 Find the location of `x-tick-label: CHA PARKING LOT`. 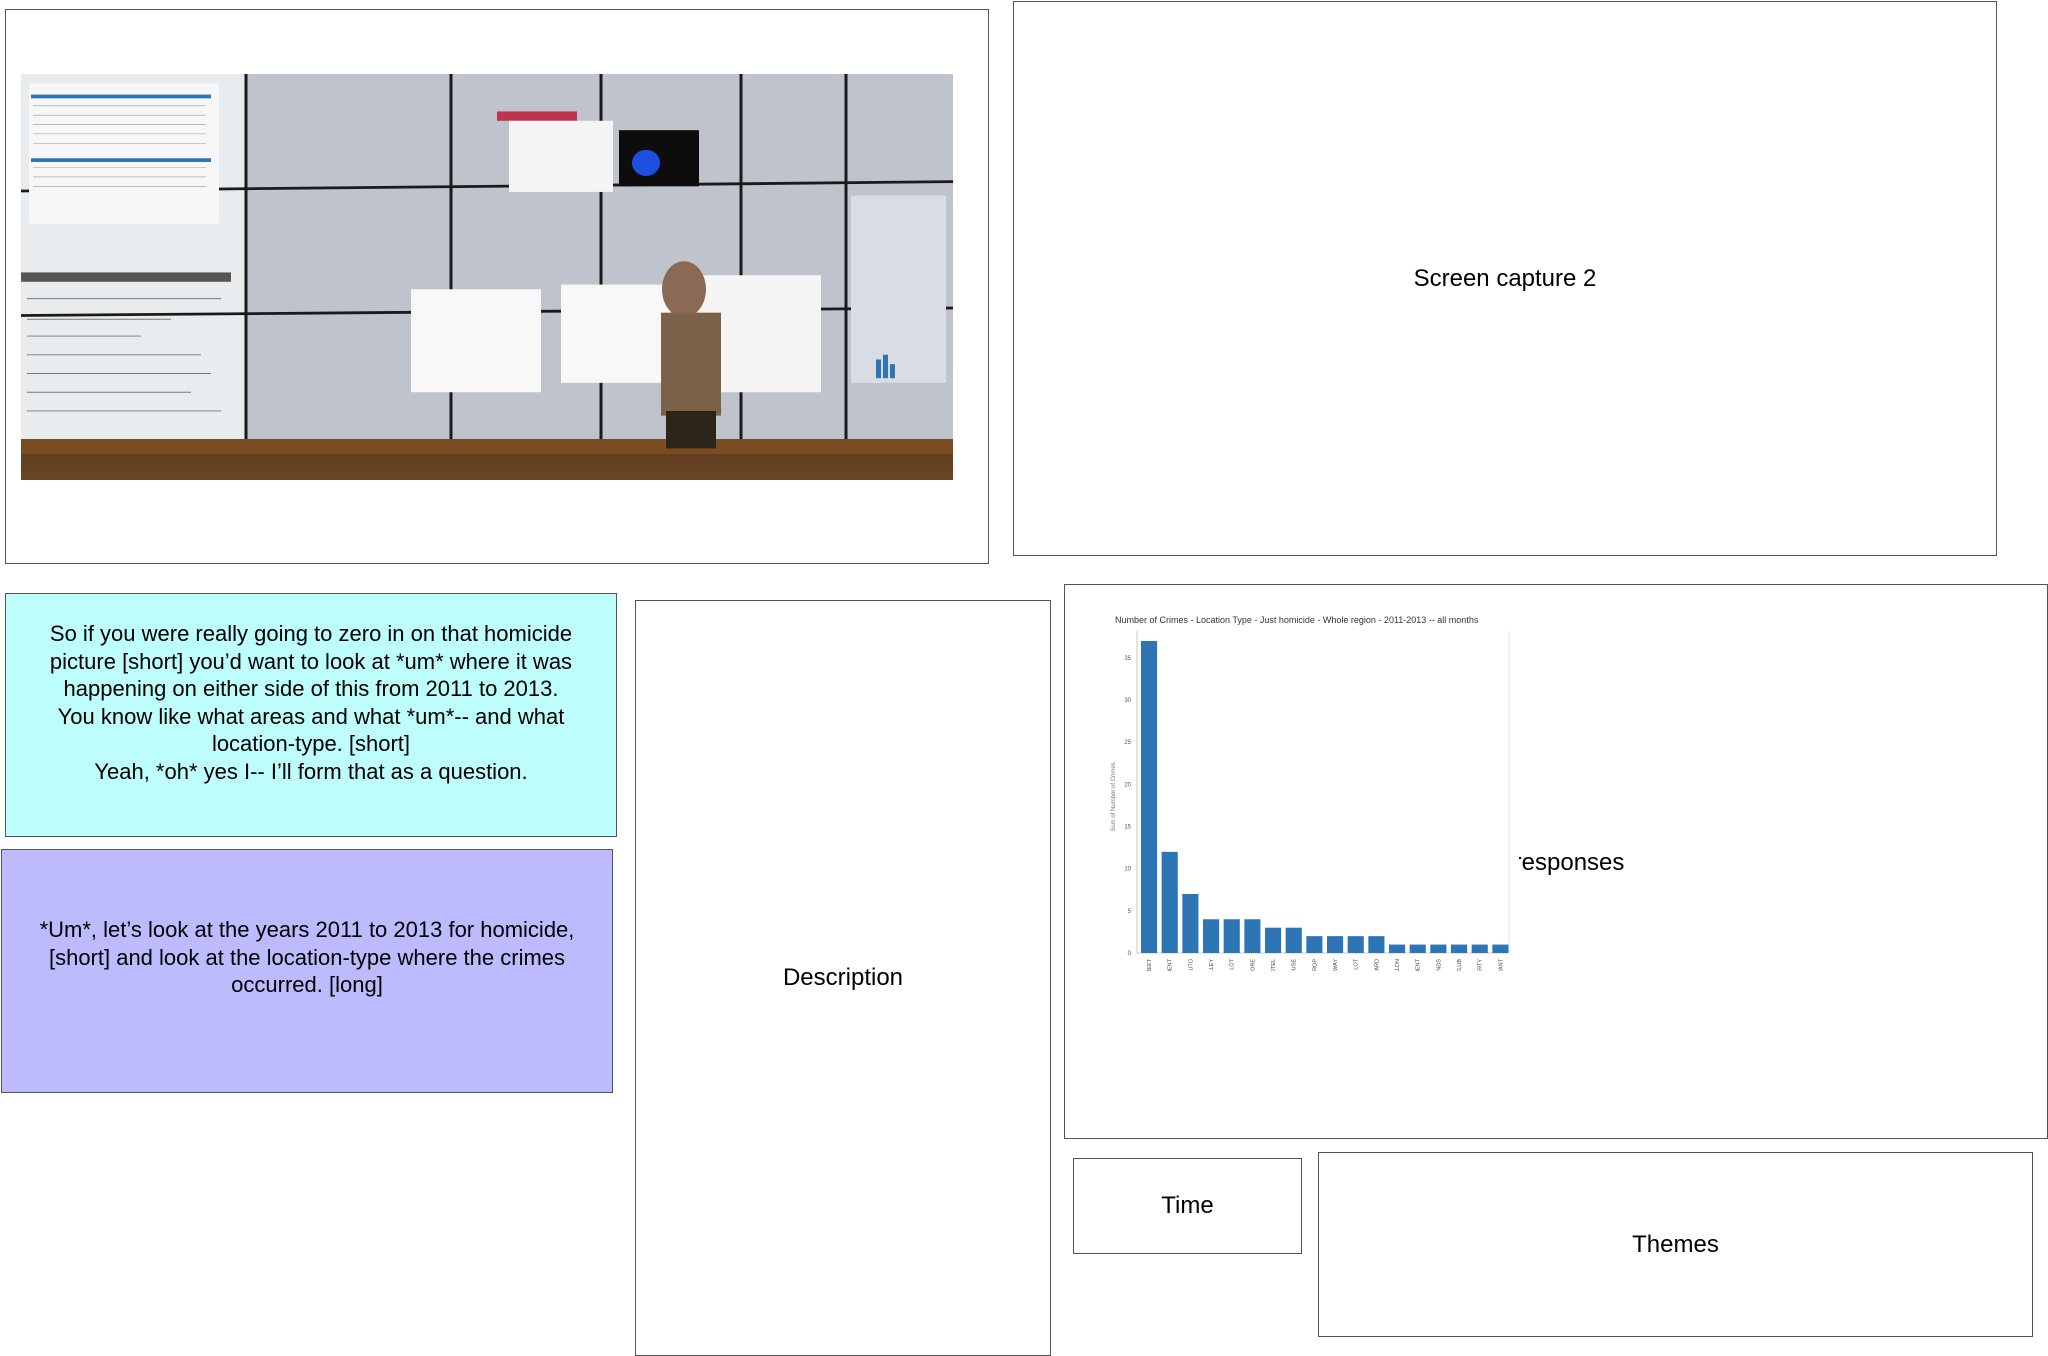

x-tick-label: CHA PARKING LOT is located at coordinates (1233, 964).